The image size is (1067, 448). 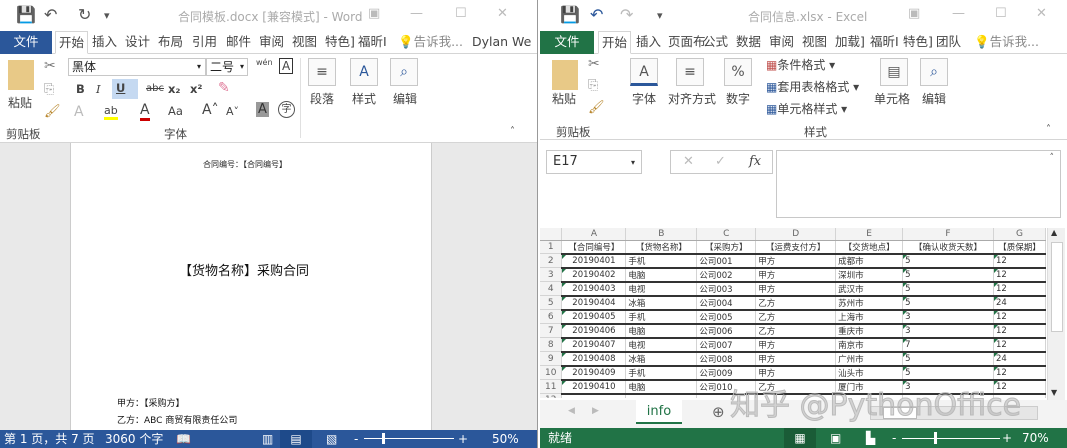 I want to click on cell, so click(x=594, y=395).